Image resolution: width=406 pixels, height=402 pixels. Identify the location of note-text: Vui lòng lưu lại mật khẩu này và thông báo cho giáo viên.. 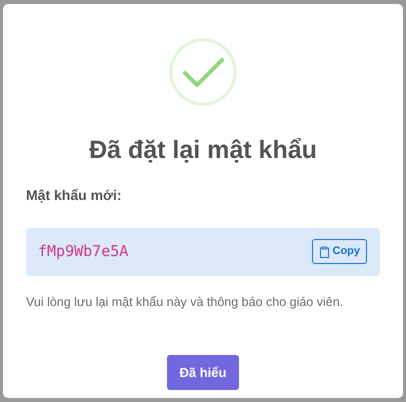
(185, 302).